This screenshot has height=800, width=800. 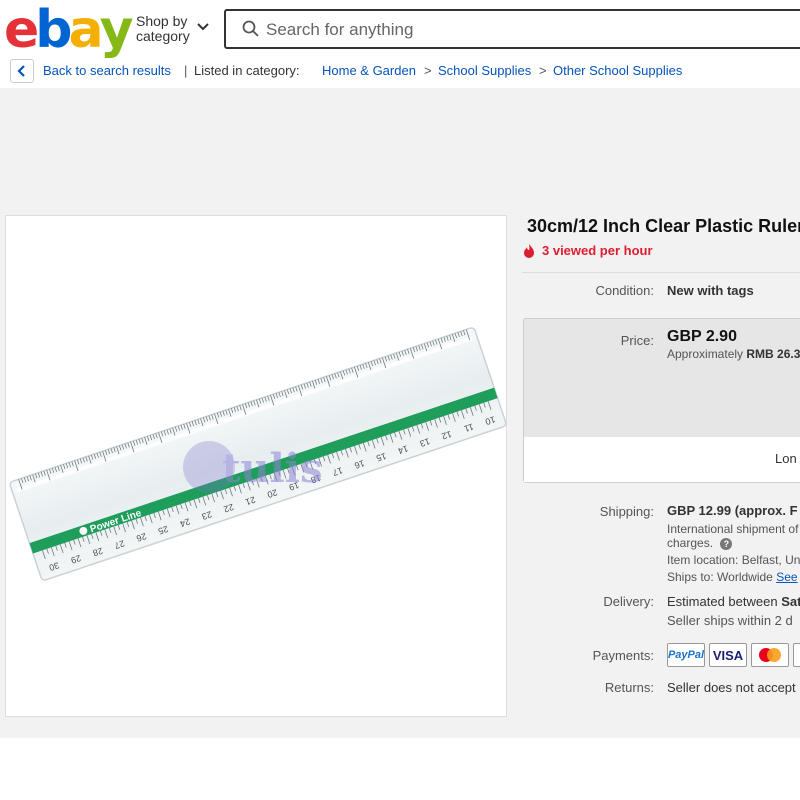 What do you see at coordinates (686, 655) in the screenshot?
I see `paypal-badge: PayPal` at bounding box center [686, 655].